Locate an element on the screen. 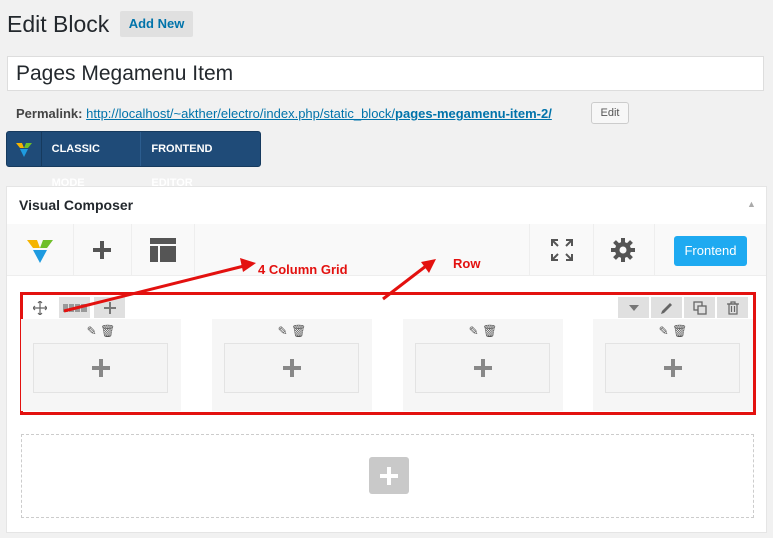 The width and height of the screenshot is (773, 538). column-1: ✎ 🗑 is located at coordinates (101, 365).